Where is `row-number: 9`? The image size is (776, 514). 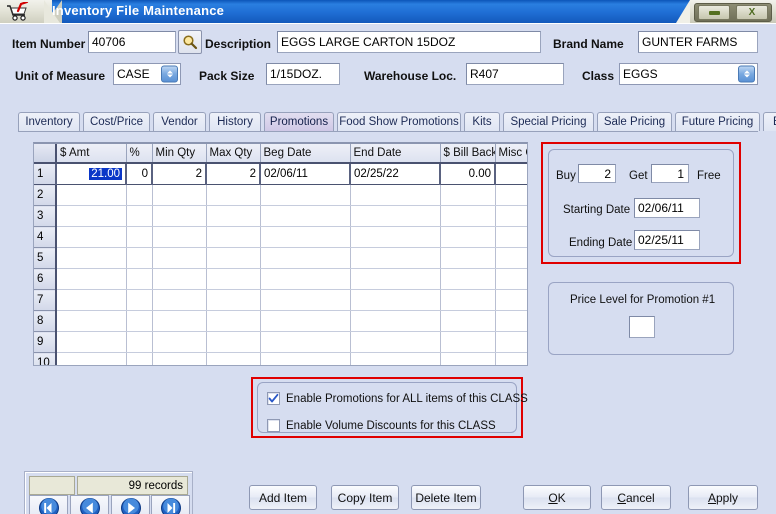
row-number: 9 is located at coordinates (45, 342).